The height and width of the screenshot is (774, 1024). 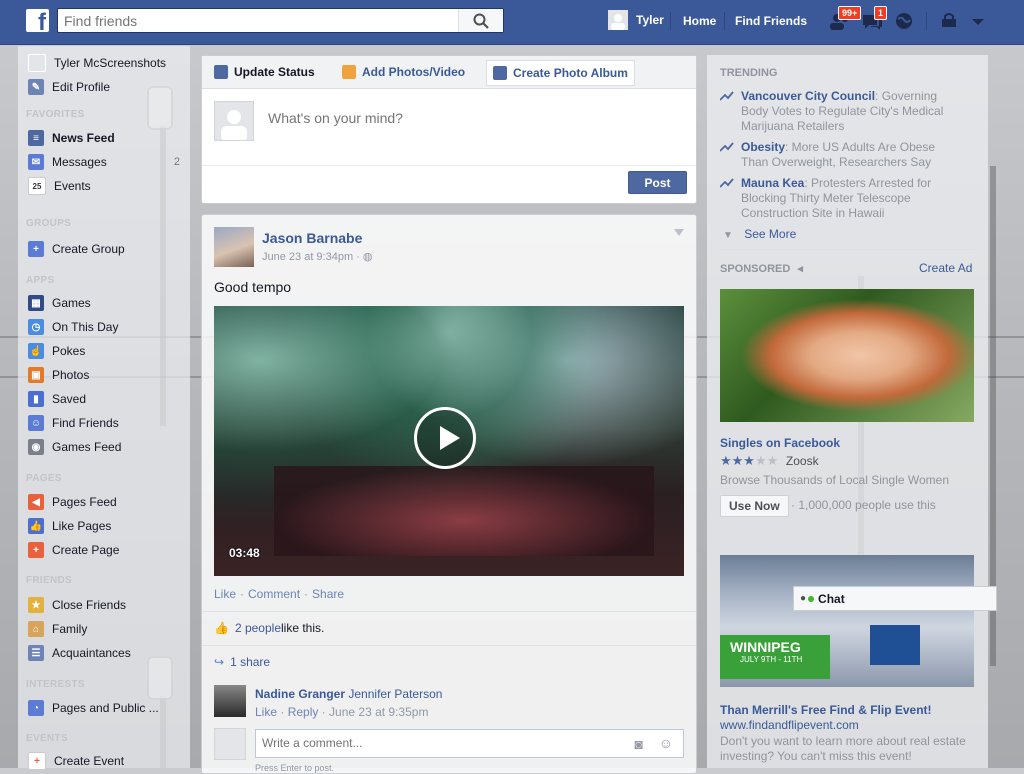 I want to click on tab-label: Add Photos/Video, so click(x=414, y=72).